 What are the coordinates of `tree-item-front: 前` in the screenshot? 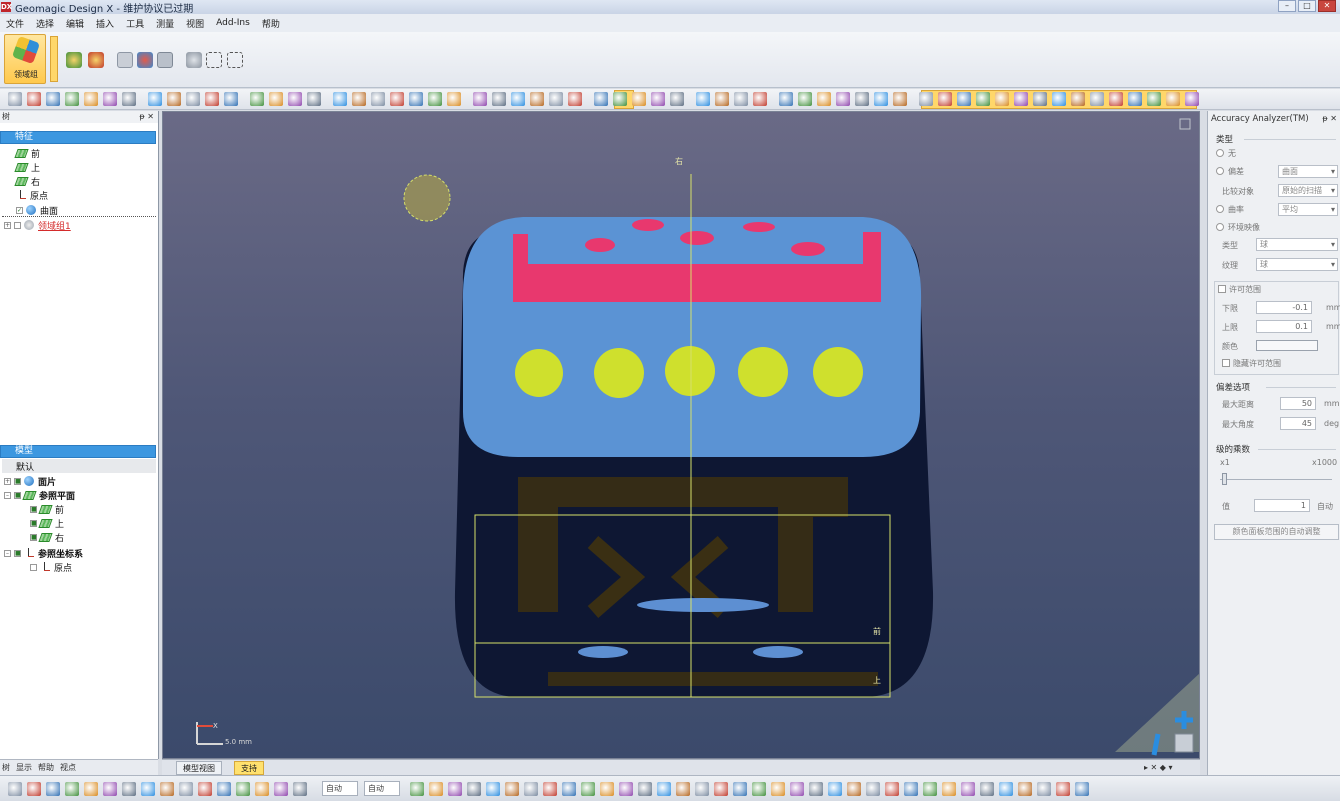 It's located at (27, 153).